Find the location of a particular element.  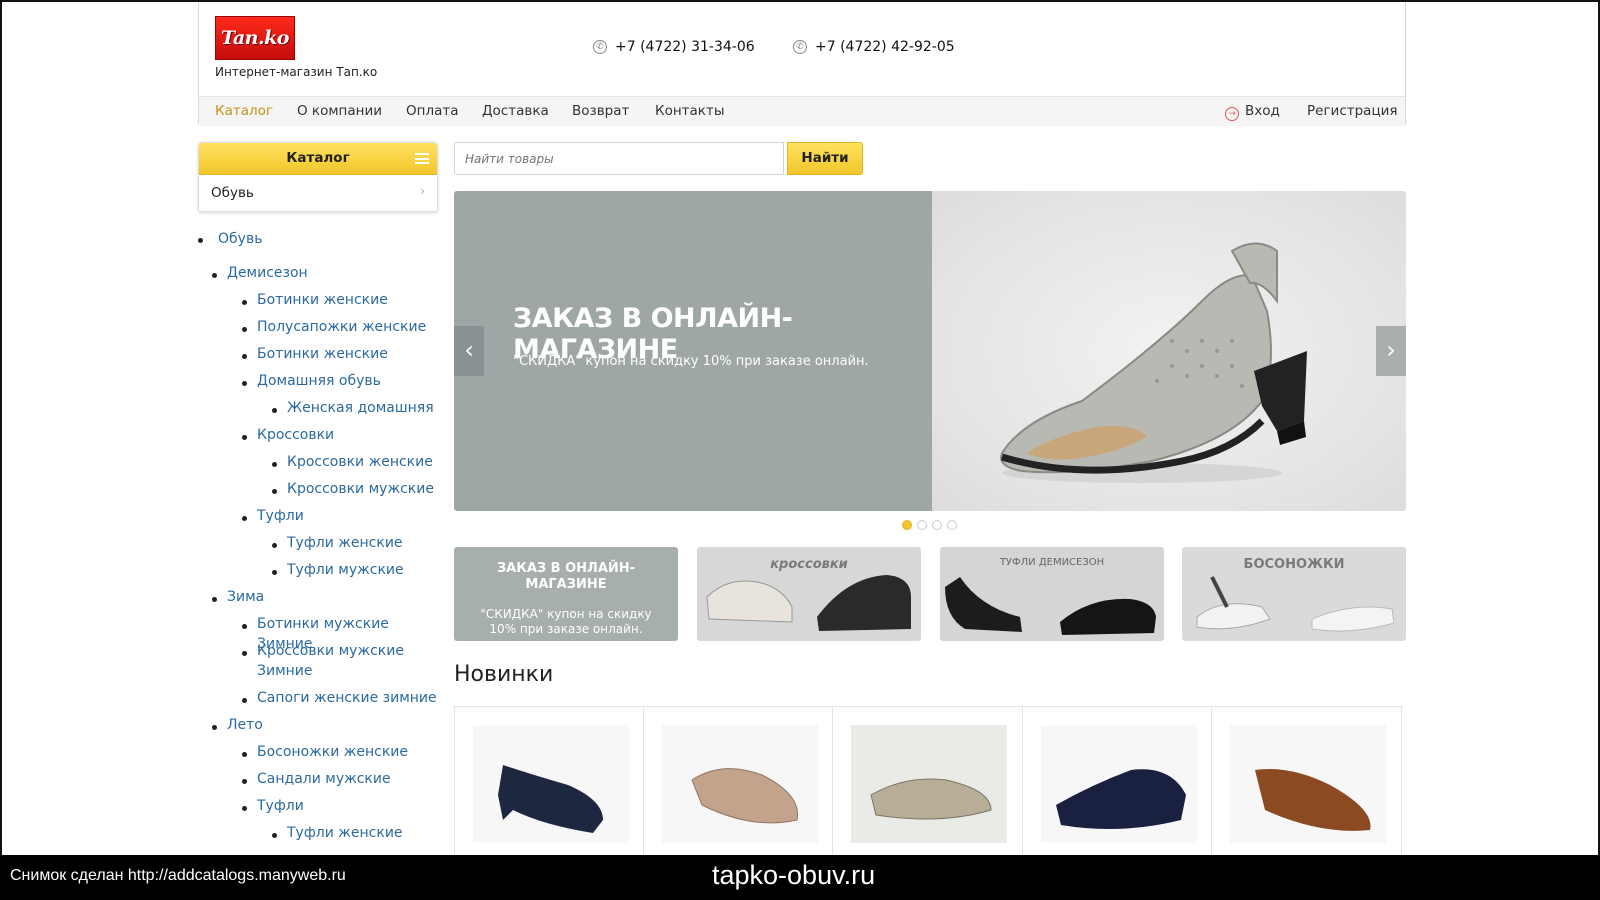

tree-link: Домашняя обувь is located at coordinates (319, 381).